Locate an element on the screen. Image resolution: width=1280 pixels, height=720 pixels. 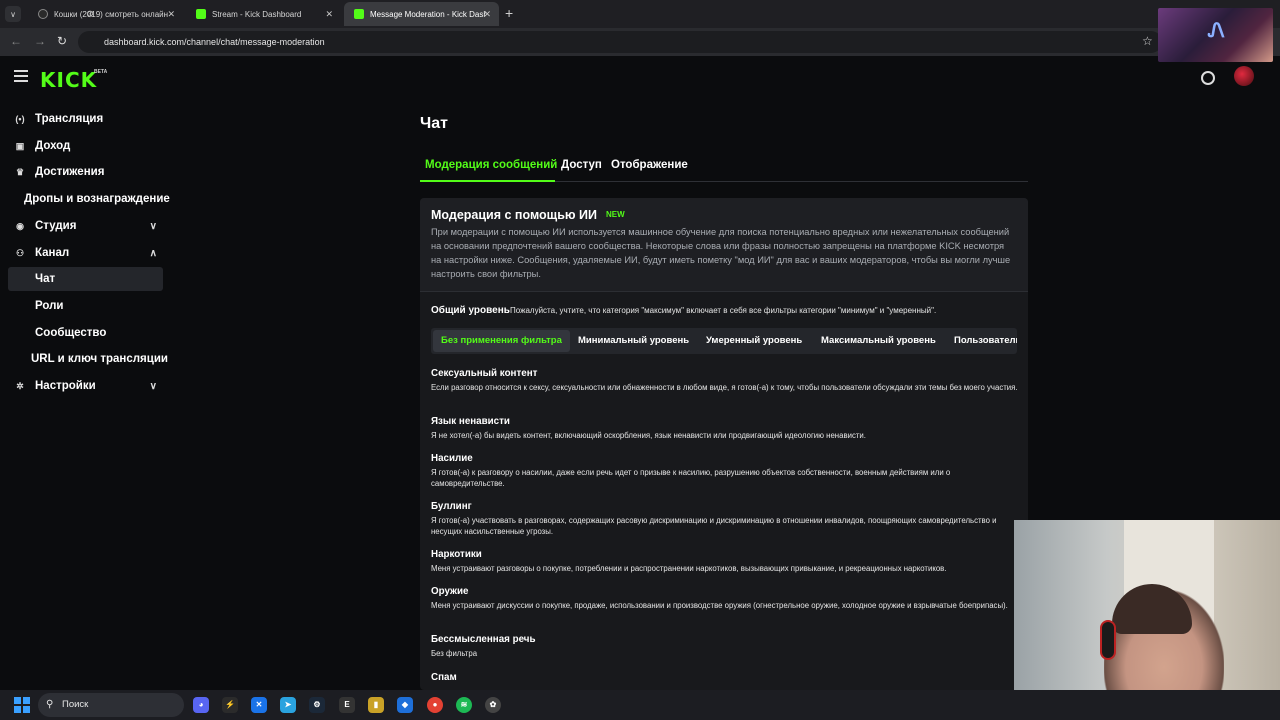
epic-games-icon: E is located at coordinates (347, 705).